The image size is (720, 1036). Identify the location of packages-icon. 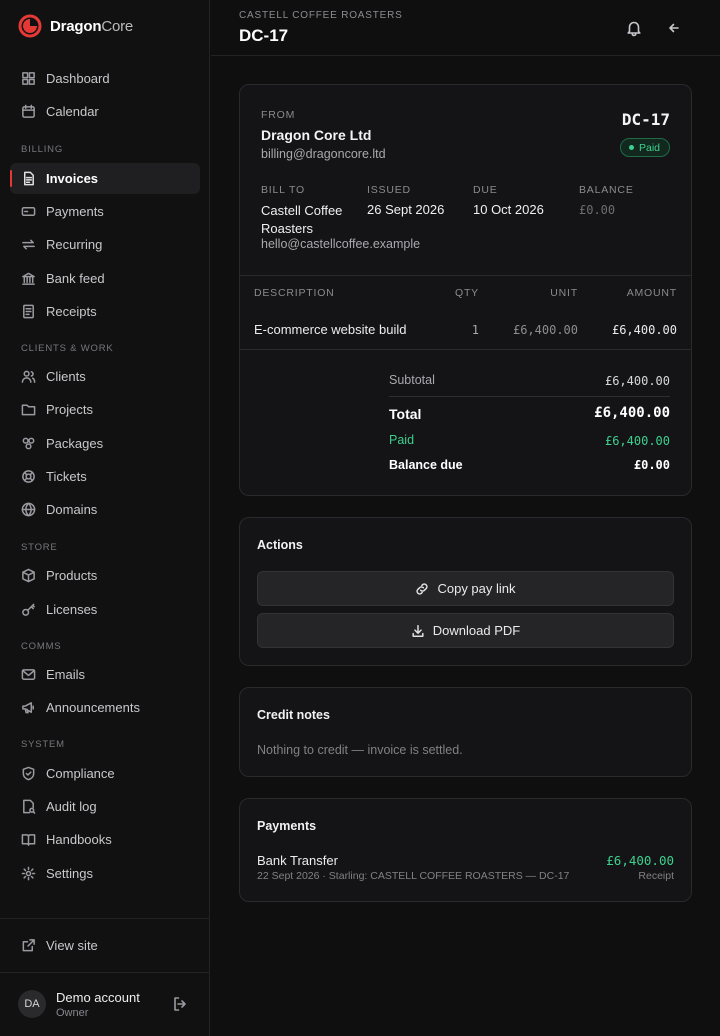
(28, 443).